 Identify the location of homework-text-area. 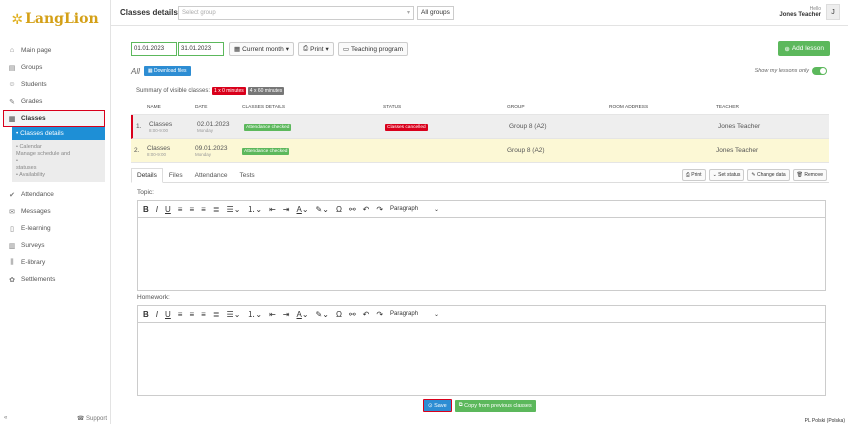
(481, 359).